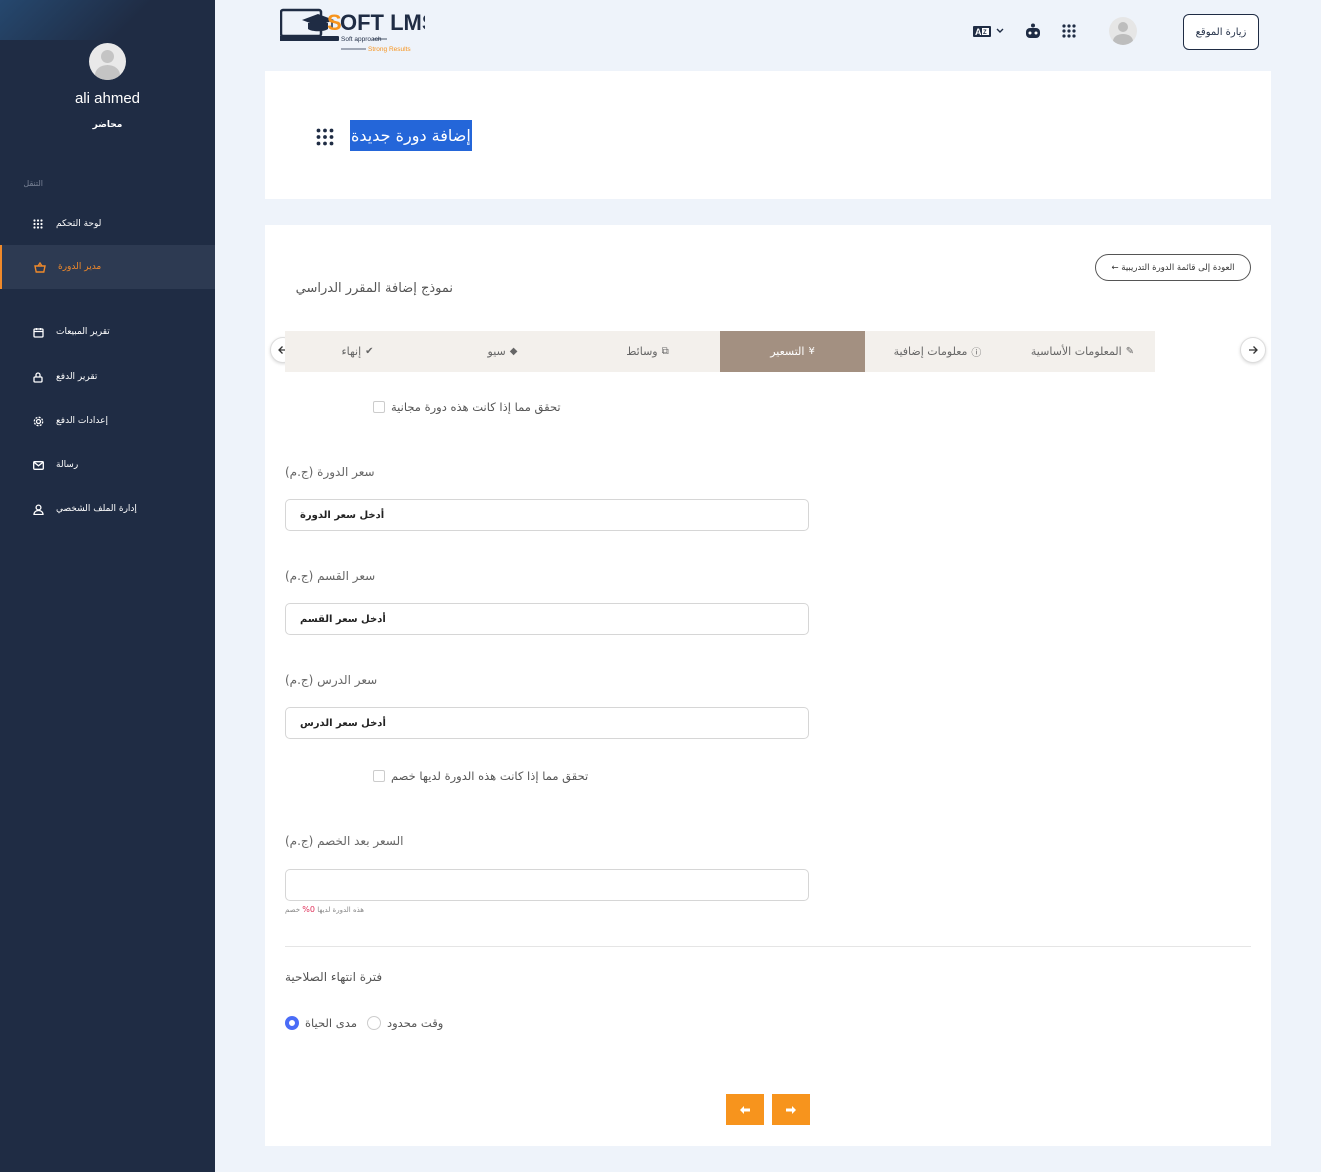 Image resolution: width=1321 pixels, height=1172 pixels. I want to click on previous-step-button, so click(745, 1109).